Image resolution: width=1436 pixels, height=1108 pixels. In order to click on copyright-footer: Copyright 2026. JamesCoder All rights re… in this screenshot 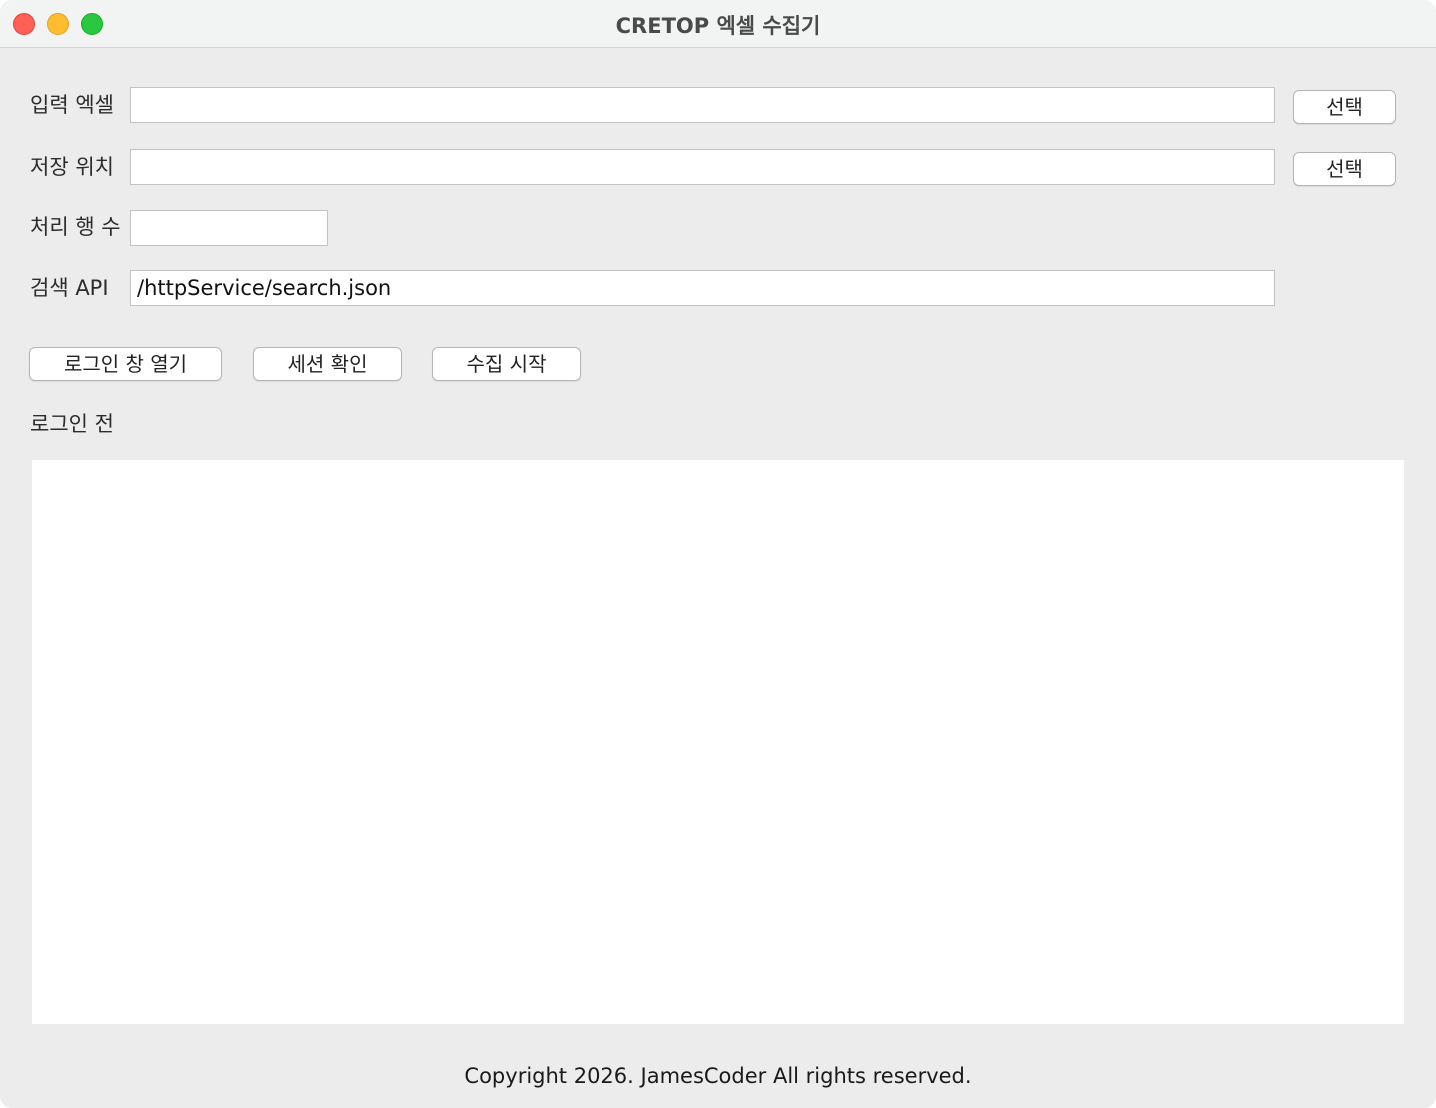, I will do `click(718, 1076)`.